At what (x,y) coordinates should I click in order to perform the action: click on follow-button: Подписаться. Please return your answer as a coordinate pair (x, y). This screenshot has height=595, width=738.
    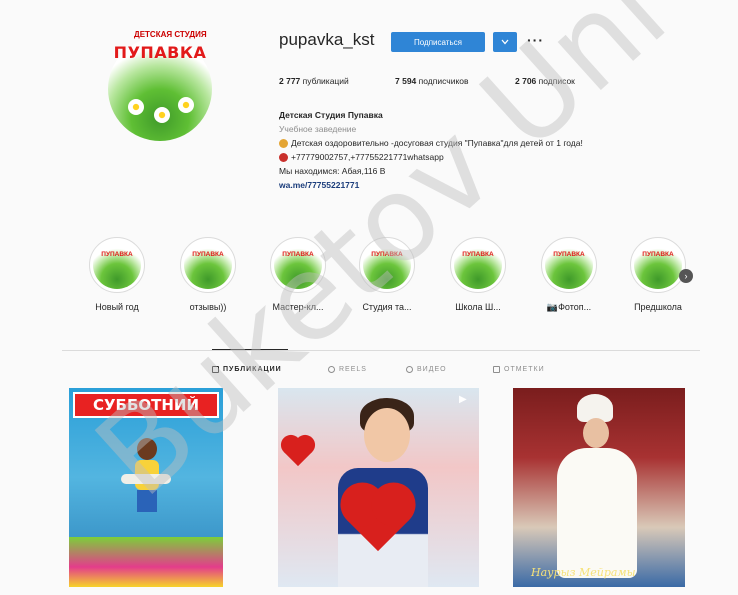
    Looking at the image, I should click on (438, 42).